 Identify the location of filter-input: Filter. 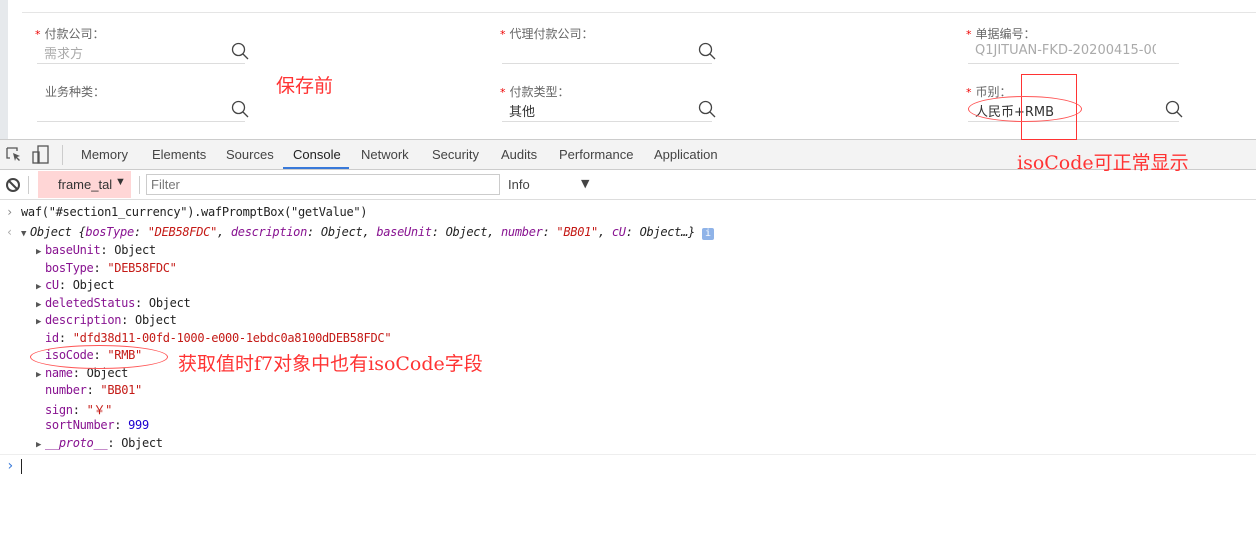
(323, 184).